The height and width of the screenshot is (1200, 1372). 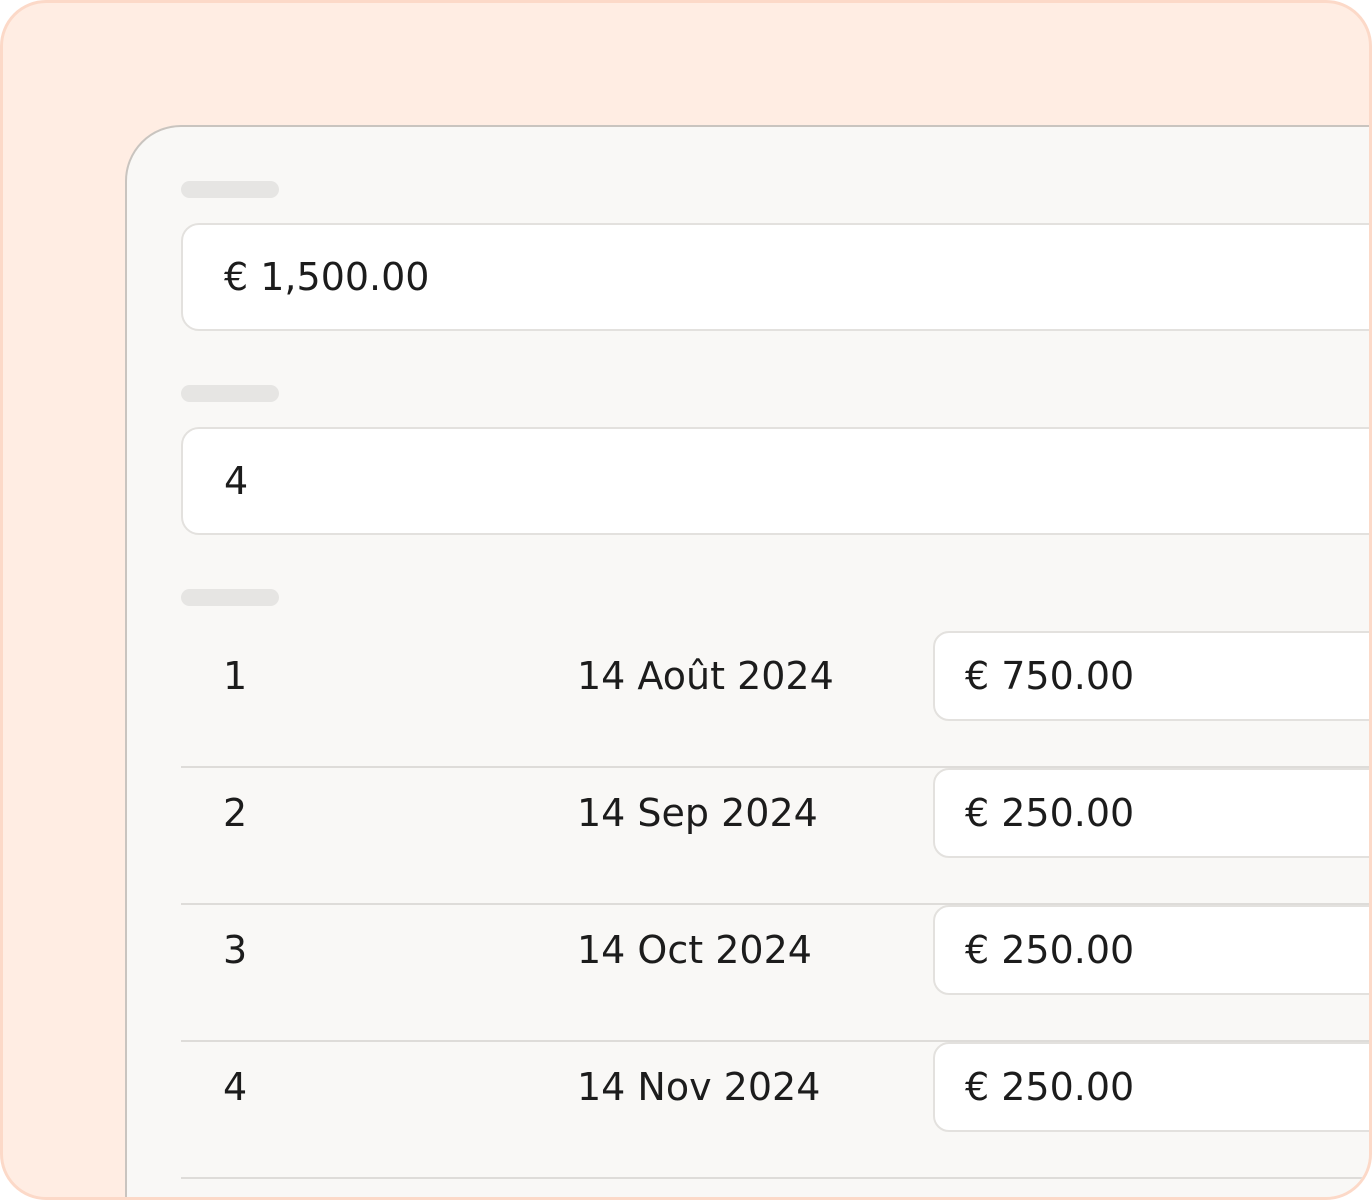 What do you see at coordinates (327, 277) in the screenshot?
I see `total-amount-value: € 1,500.00` at bounding box center [327, 277].